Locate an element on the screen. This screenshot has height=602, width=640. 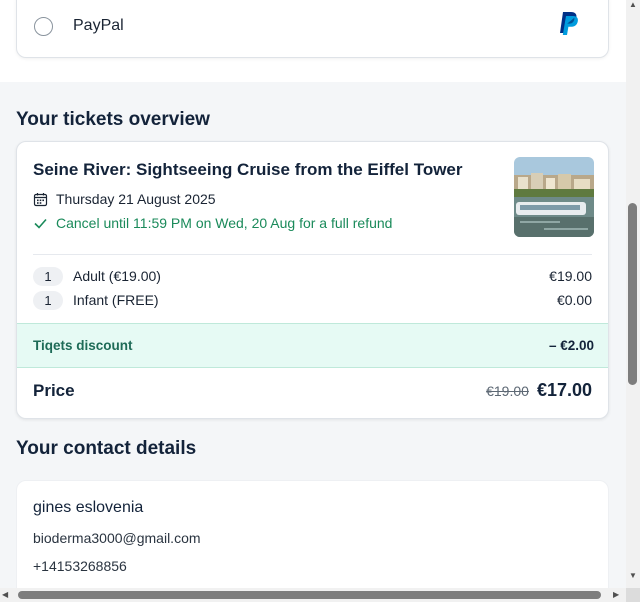
original-price: €19.00 is located at coordinates (507, 390).